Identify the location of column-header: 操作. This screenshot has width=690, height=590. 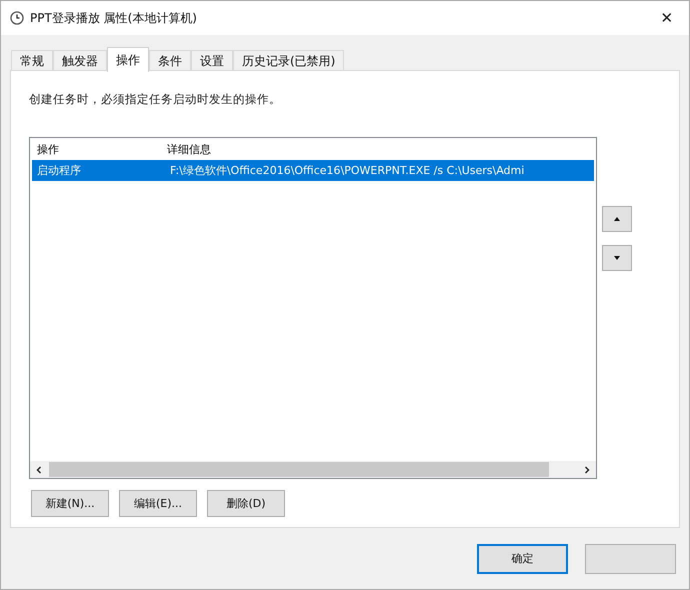
(95, 149).